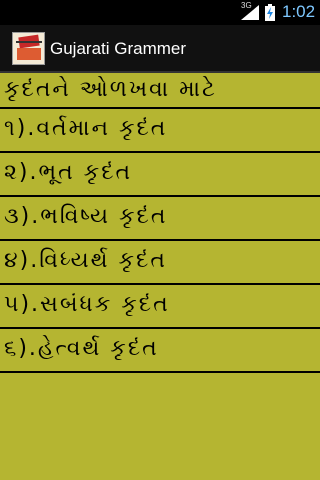 Image resolution: width=320 pixels, height=480 pixels. I want to click on list-item-injunctive-participle: ૪).વિધ્યર્થ કૃદંત, so click(160, 263).